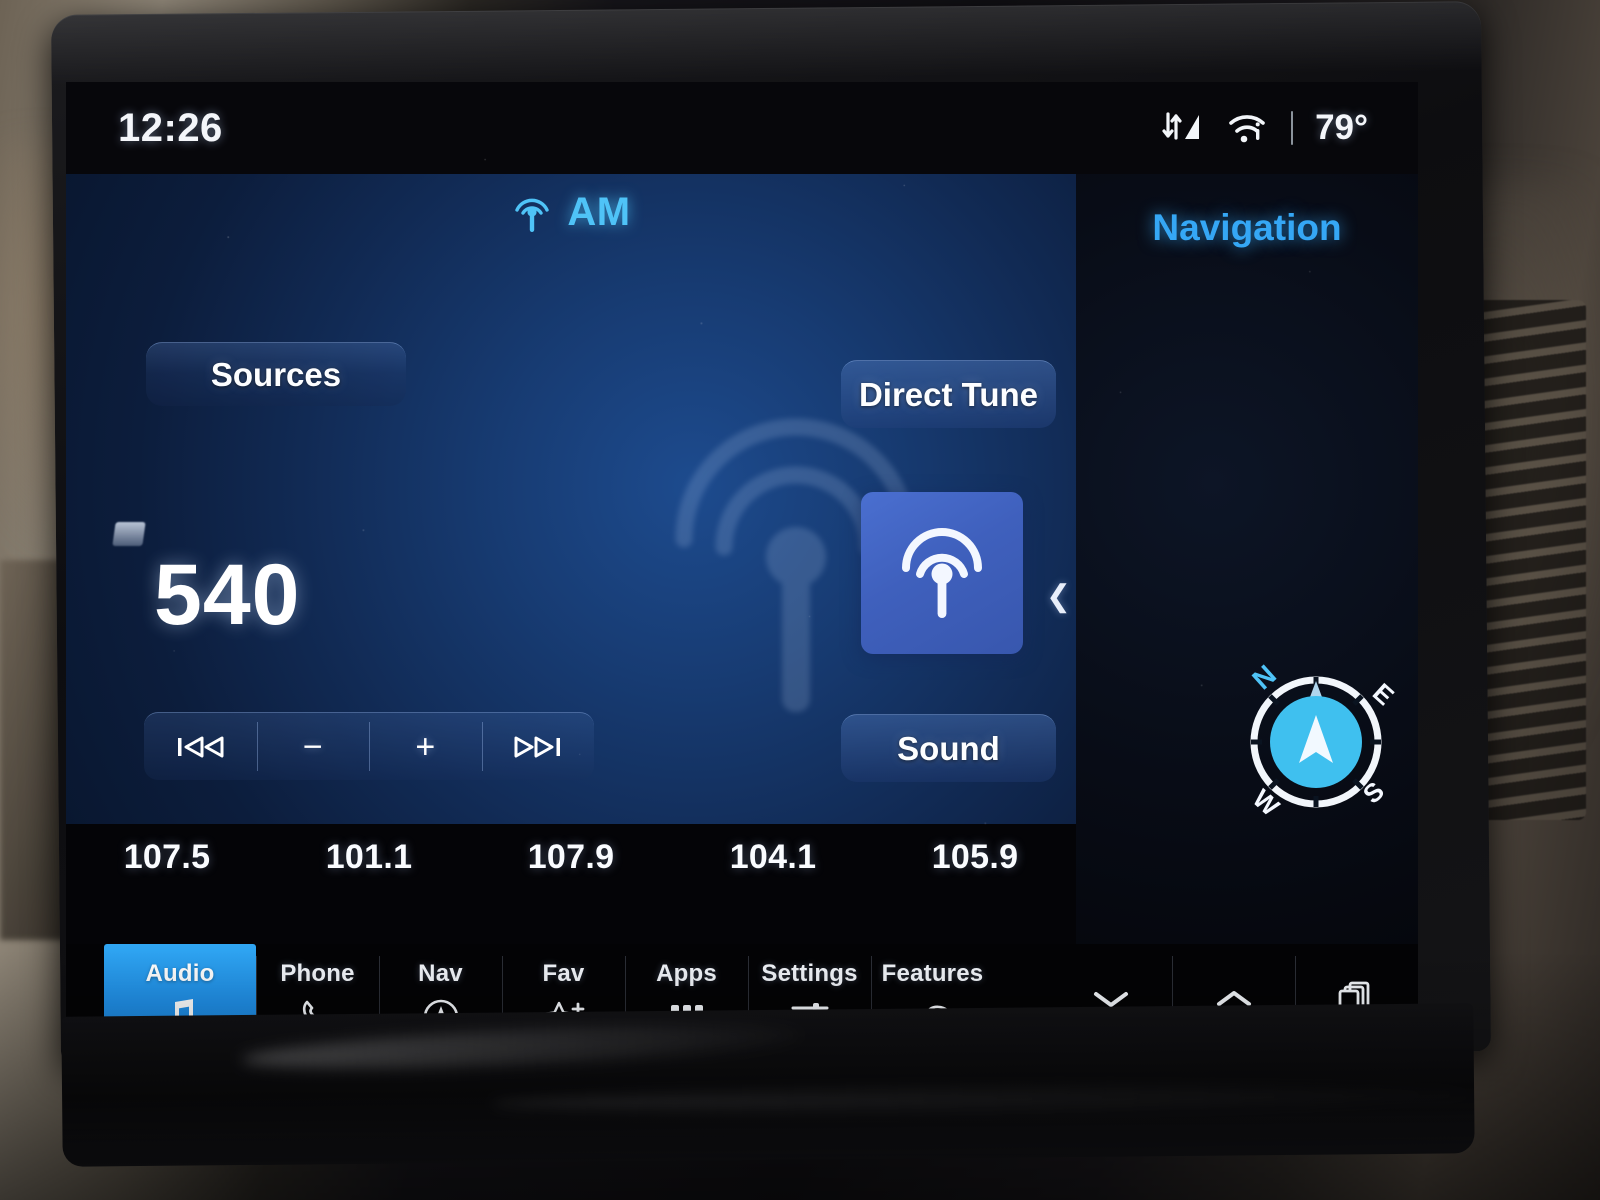  What do you see at coordinates (1292, 128) in the screenshot?
I see `status-divider` at bounding box center [1292, 128].